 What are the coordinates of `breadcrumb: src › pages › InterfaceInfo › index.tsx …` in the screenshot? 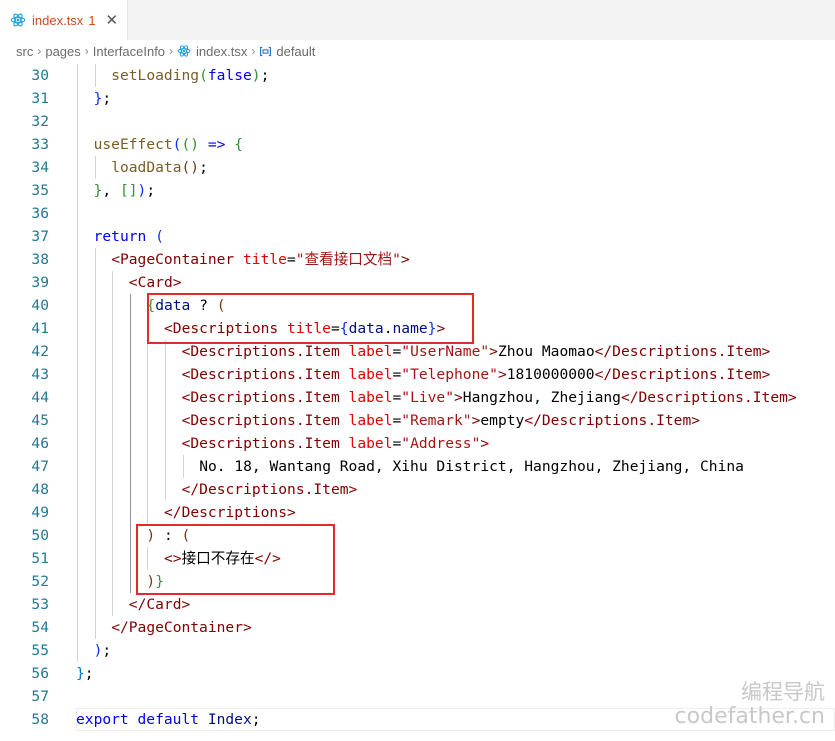 It's located at (417, 51).